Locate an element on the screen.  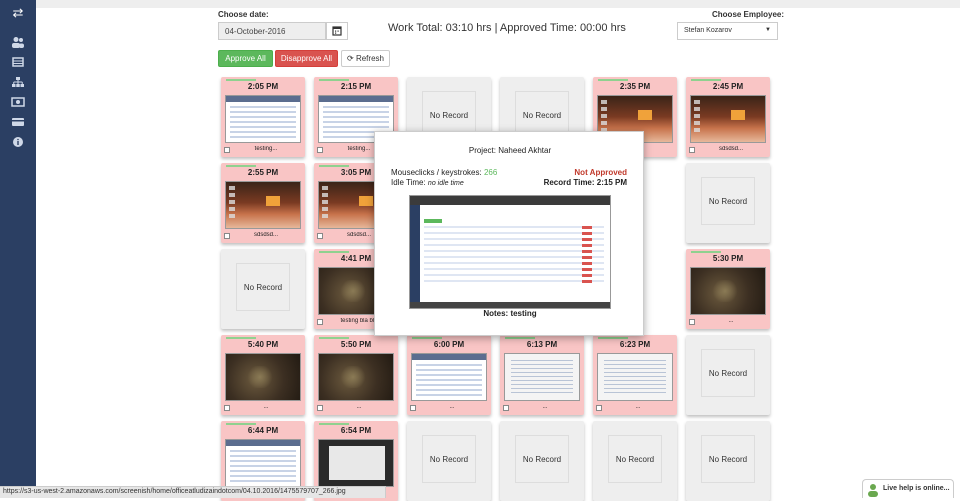
employee-select-value: Stefan Kozarov is located at coordinates (708, 30).